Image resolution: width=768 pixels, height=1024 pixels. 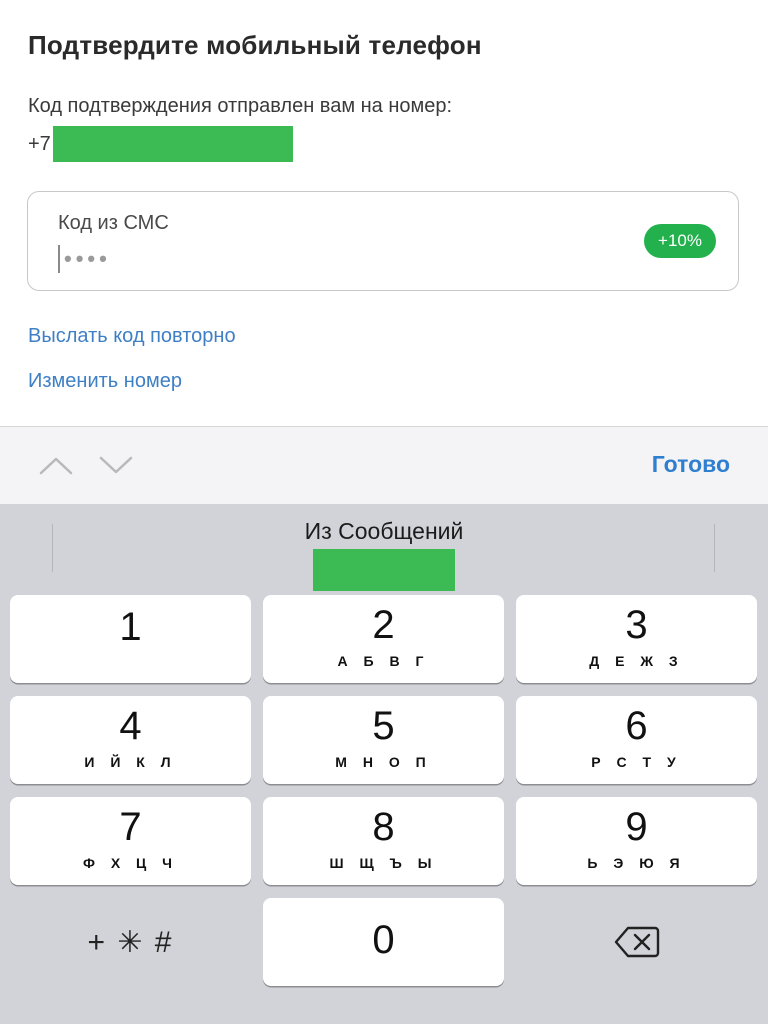 What do you see at coordinates (680, 241) in the screenshot?
I see `bonus-badge: +10%` at bounding box center [680, 241].